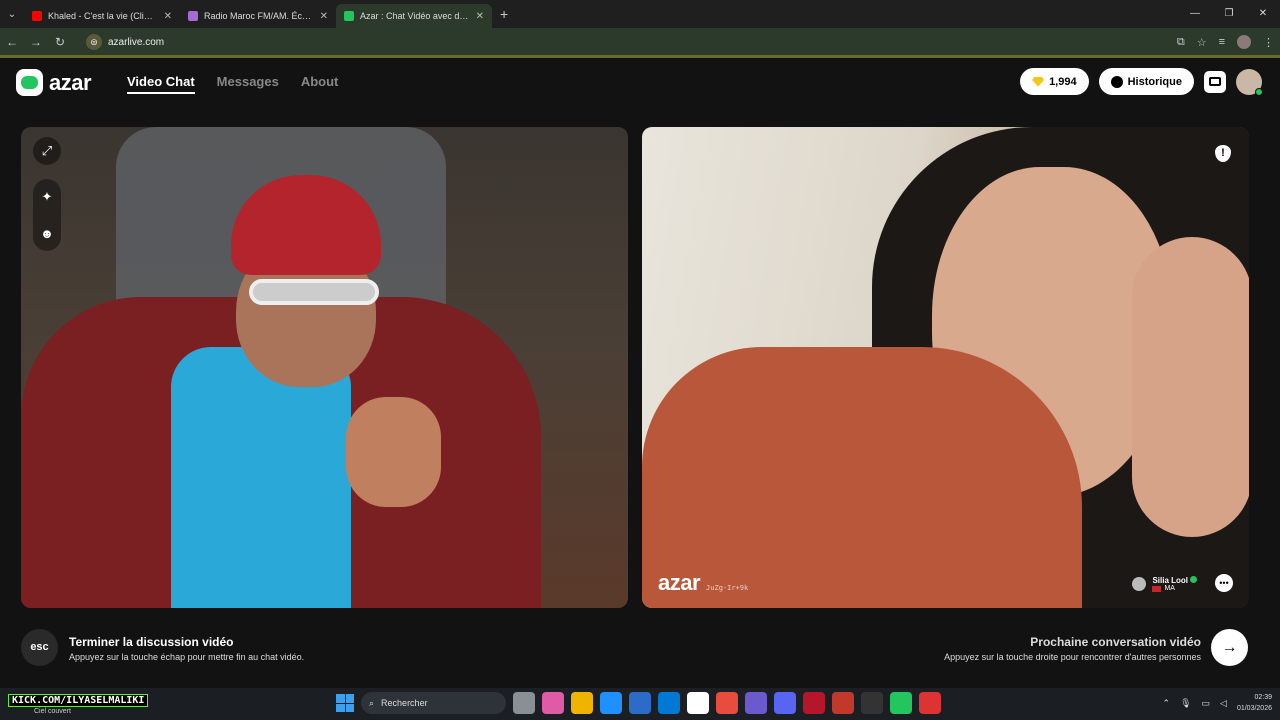 This screenshot has width=1280, height=720. What do you see at coordinates (136, 42) in the screenshot?
I see `url-text: azarlive.com` at bounding box center [136, 42].